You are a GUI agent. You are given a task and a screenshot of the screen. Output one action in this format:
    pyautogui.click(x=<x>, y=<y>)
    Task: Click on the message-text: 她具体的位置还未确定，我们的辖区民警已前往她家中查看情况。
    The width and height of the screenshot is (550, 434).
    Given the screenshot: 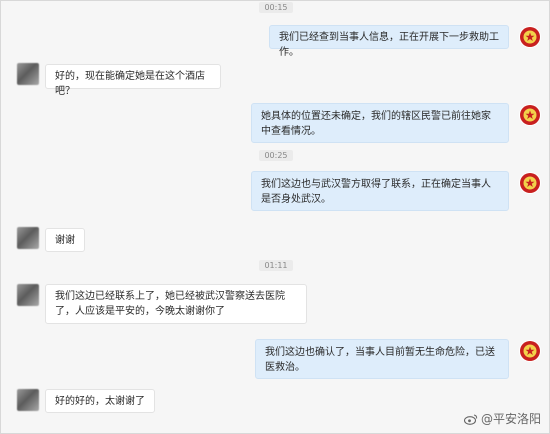 What is the action you would take?
    pyautogui.click(x=376, y=124)
    